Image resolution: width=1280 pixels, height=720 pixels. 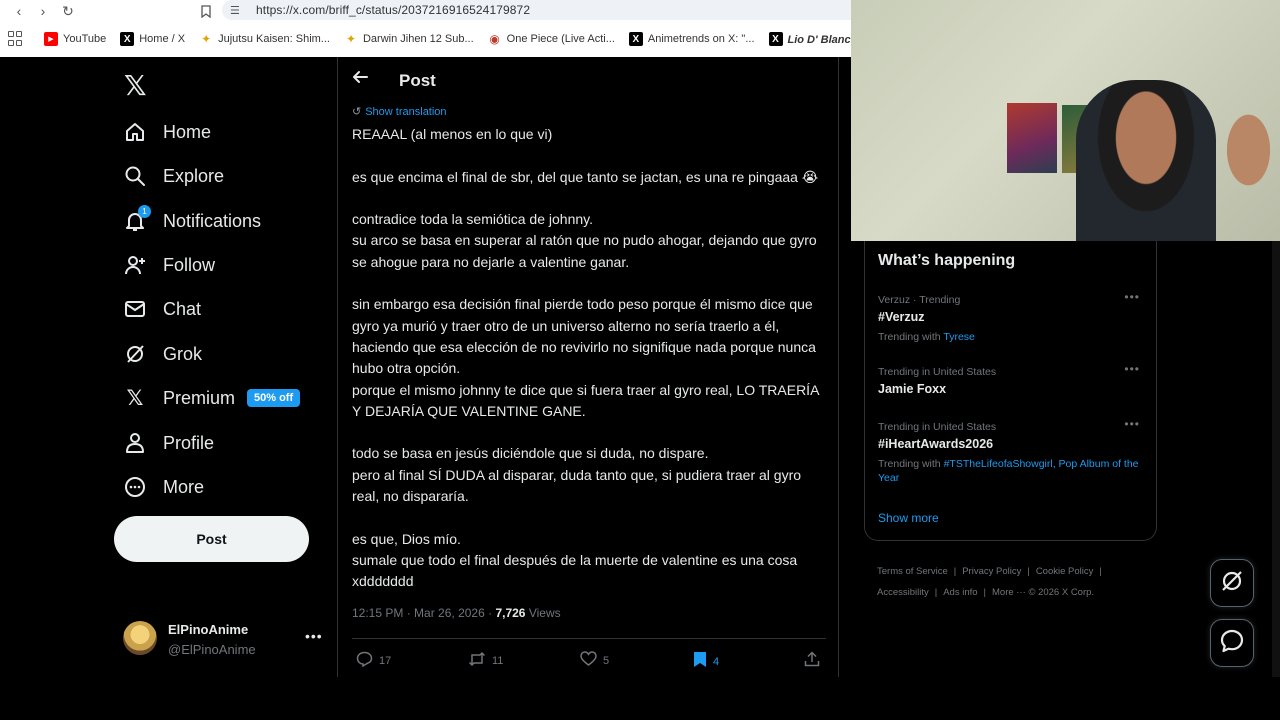 What do you see at coordinates (544, 613) in the screenshot?
I see `views-label: Views` at bounding box center [544, 613].